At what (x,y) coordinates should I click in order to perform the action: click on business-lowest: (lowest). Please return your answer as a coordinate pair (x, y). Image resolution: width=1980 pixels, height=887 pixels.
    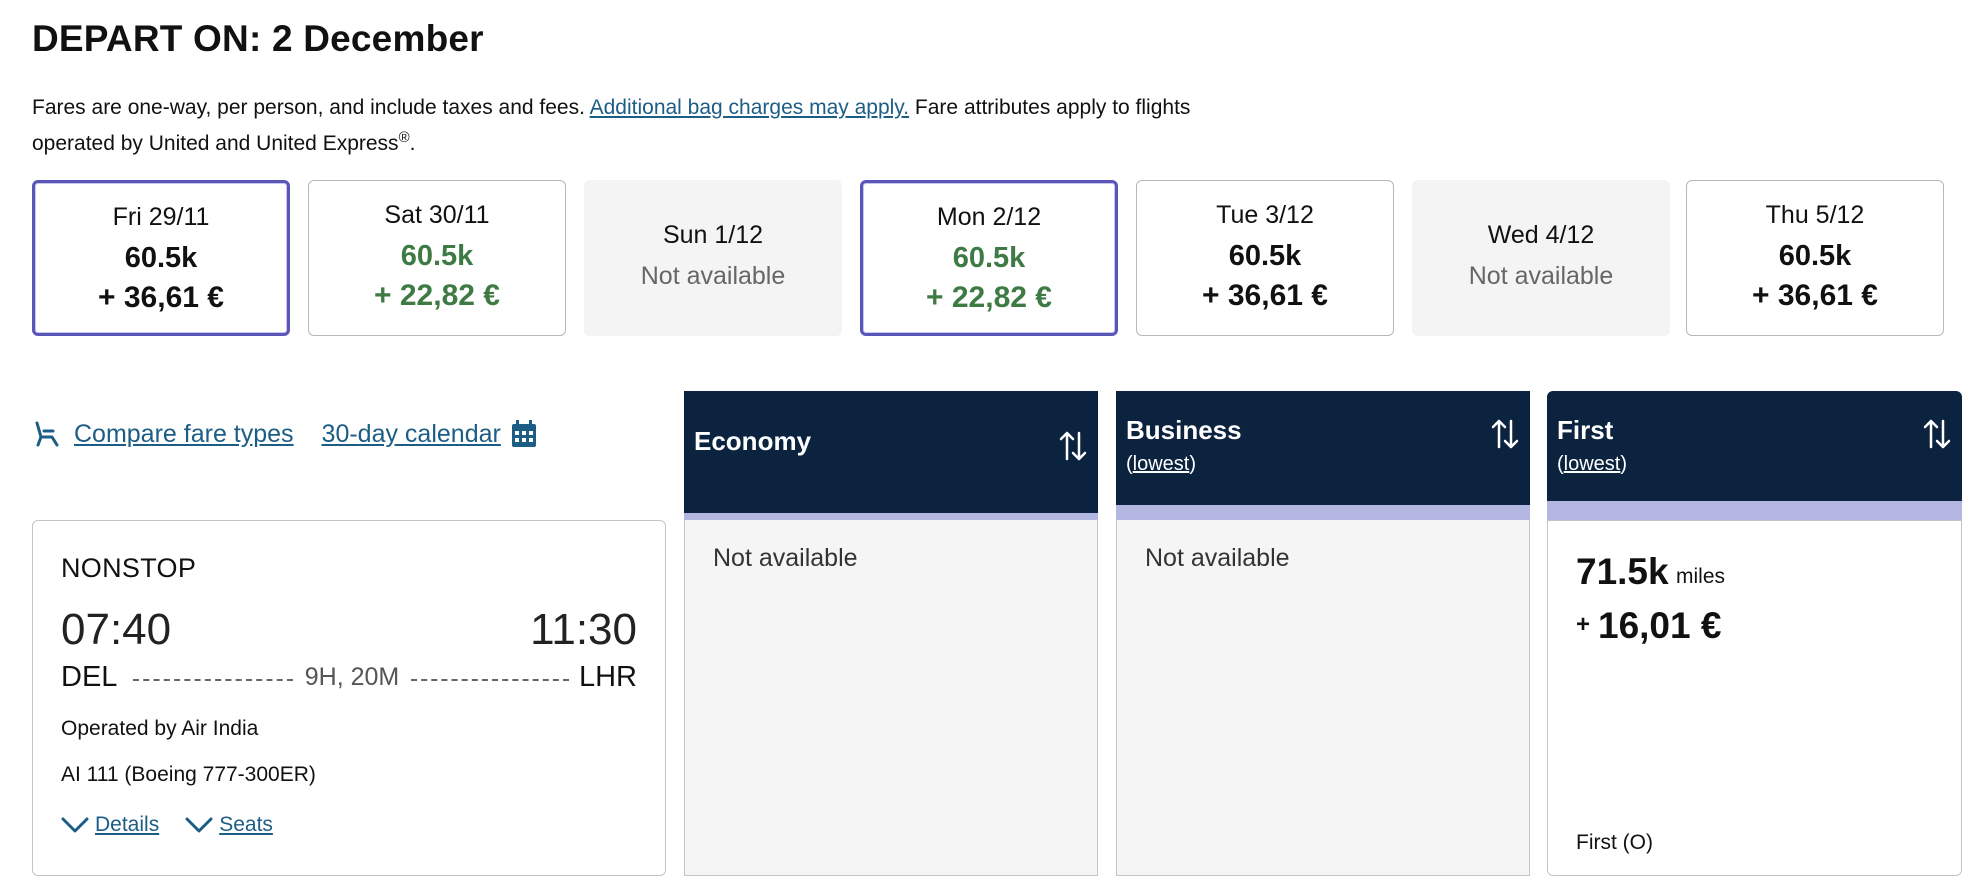
    Looking at the image, I should click on (1161, 464).